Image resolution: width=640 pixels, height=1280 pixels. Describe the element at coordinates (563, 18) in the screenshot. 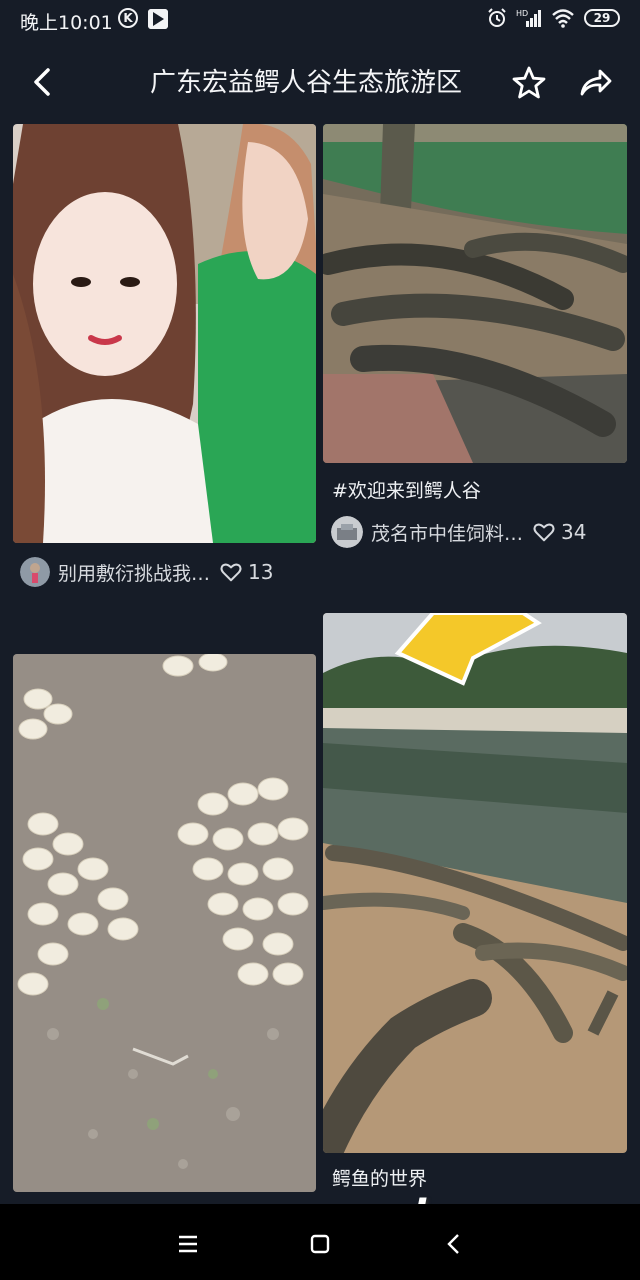

I see `wifi-icon` at that location.